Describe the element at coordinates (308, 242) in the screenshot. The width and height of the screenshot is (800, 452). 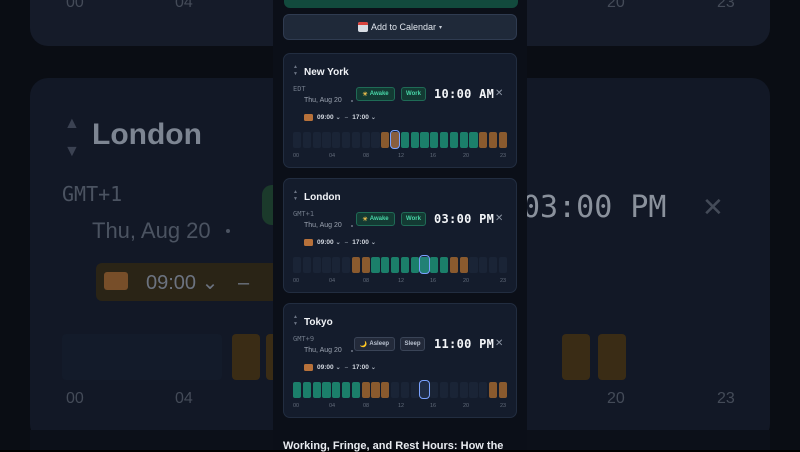
I see `briefcase-icon` at that location.